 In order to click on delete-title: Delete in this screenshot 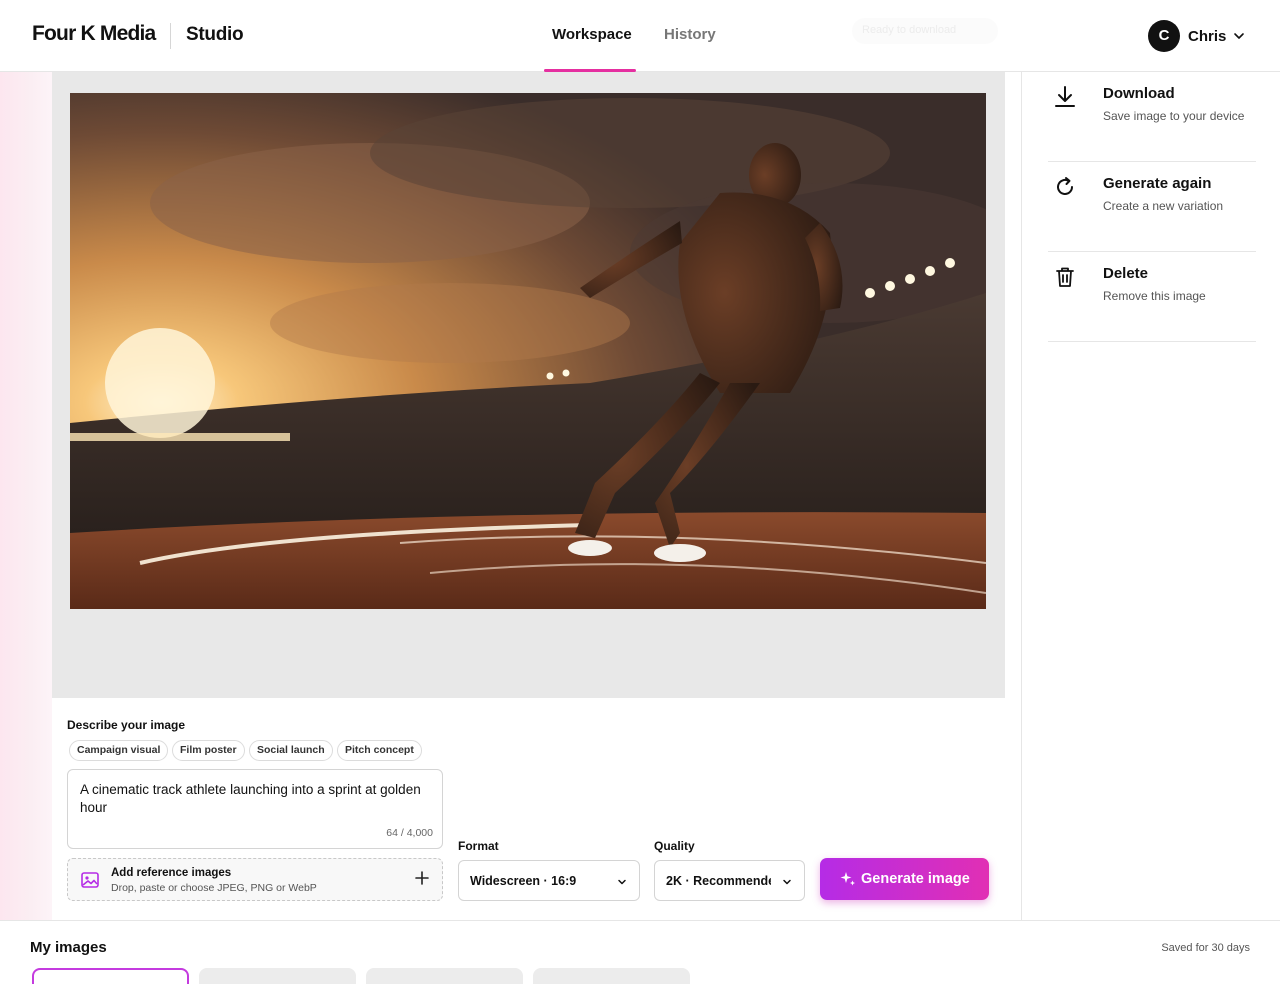, I will do `click(1126, 273)`.